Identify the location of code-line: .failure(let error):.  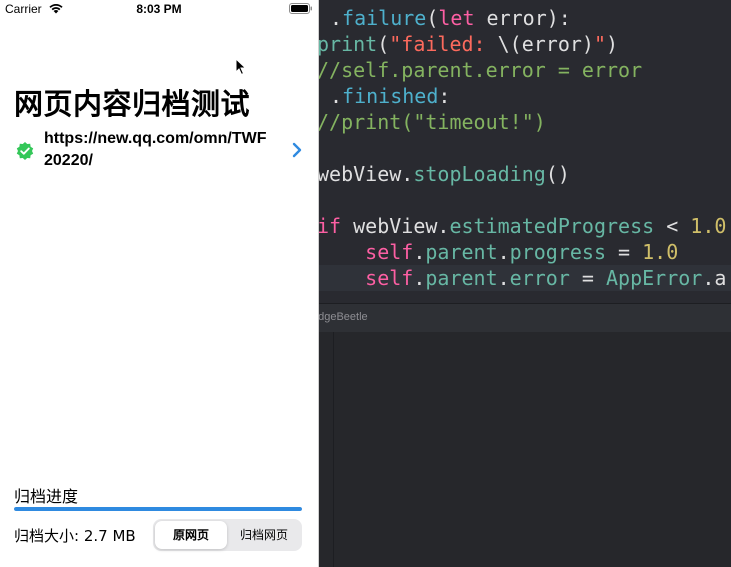
(450, 18).